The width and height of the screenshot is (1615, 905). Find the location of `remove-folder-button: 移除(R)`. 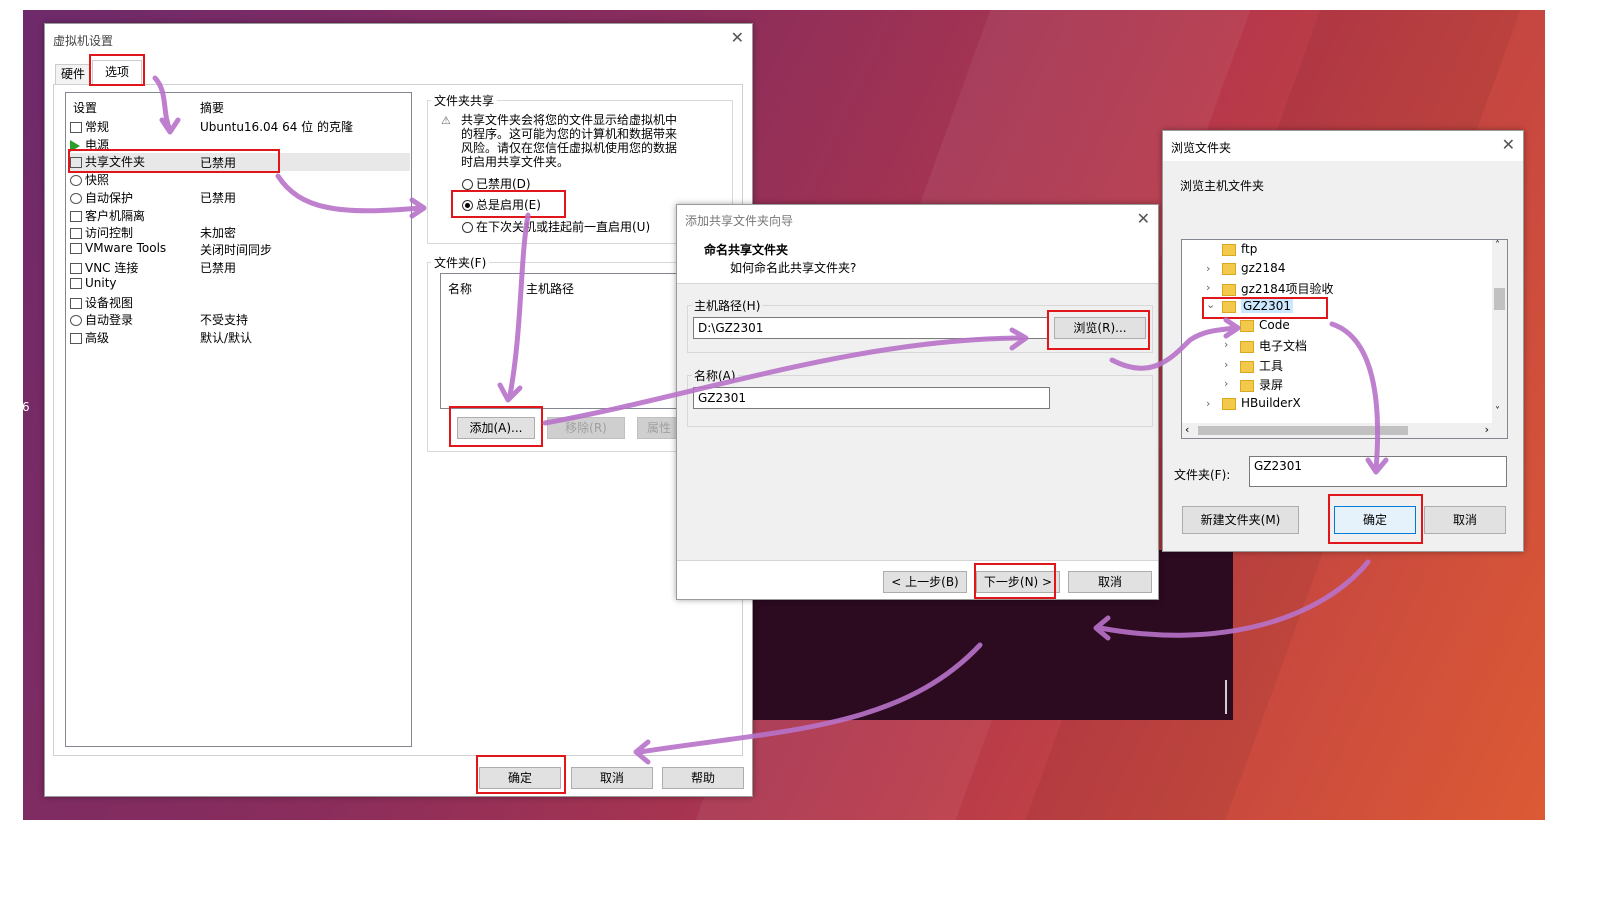

remove-folder-button: 移除(R) is located at coordinates (586, 428).